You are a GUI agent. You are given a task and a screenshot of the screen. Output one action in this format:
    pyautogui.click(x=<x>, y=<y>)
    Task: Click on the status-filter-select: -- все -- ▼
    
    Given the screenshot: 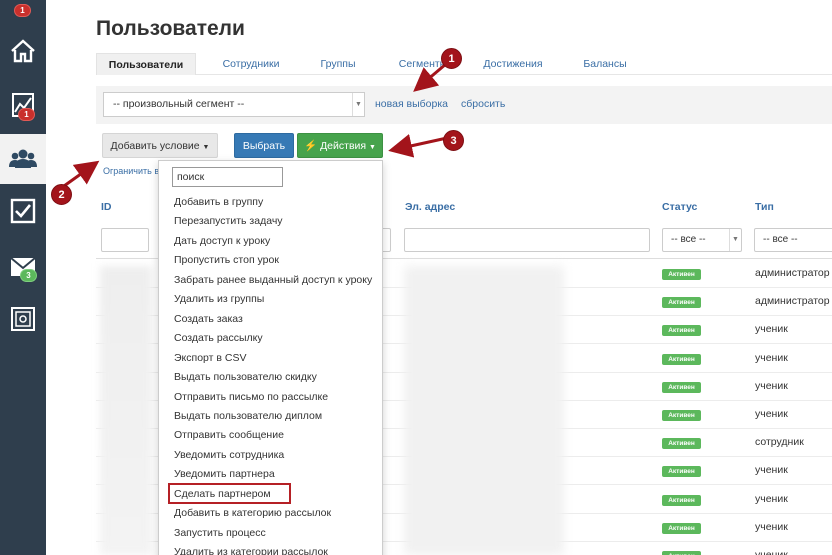 What is the action you would take?
    pyautogui.click(x=702, y=240)
    